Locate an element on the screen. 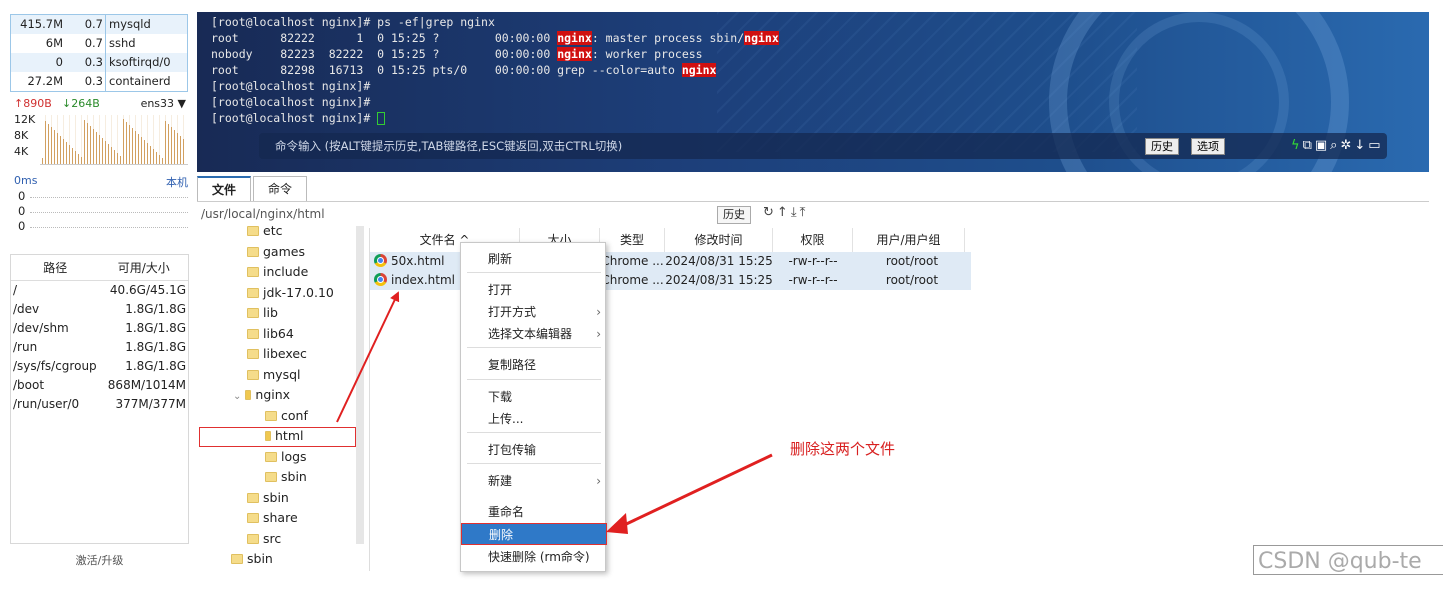 The height and width of the screenshot is (589, 1446). arrow-to-delete is located at coordinates (696, 491).